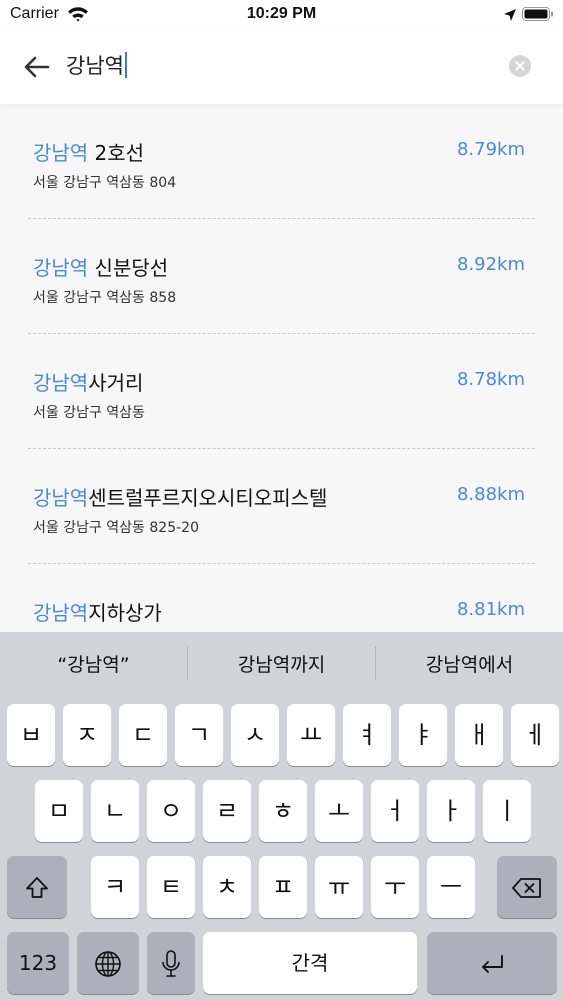 The width and height of the screenshot is (563, 1000). I want to click on suggestion-item: 강남역까지, so click(281, 665).